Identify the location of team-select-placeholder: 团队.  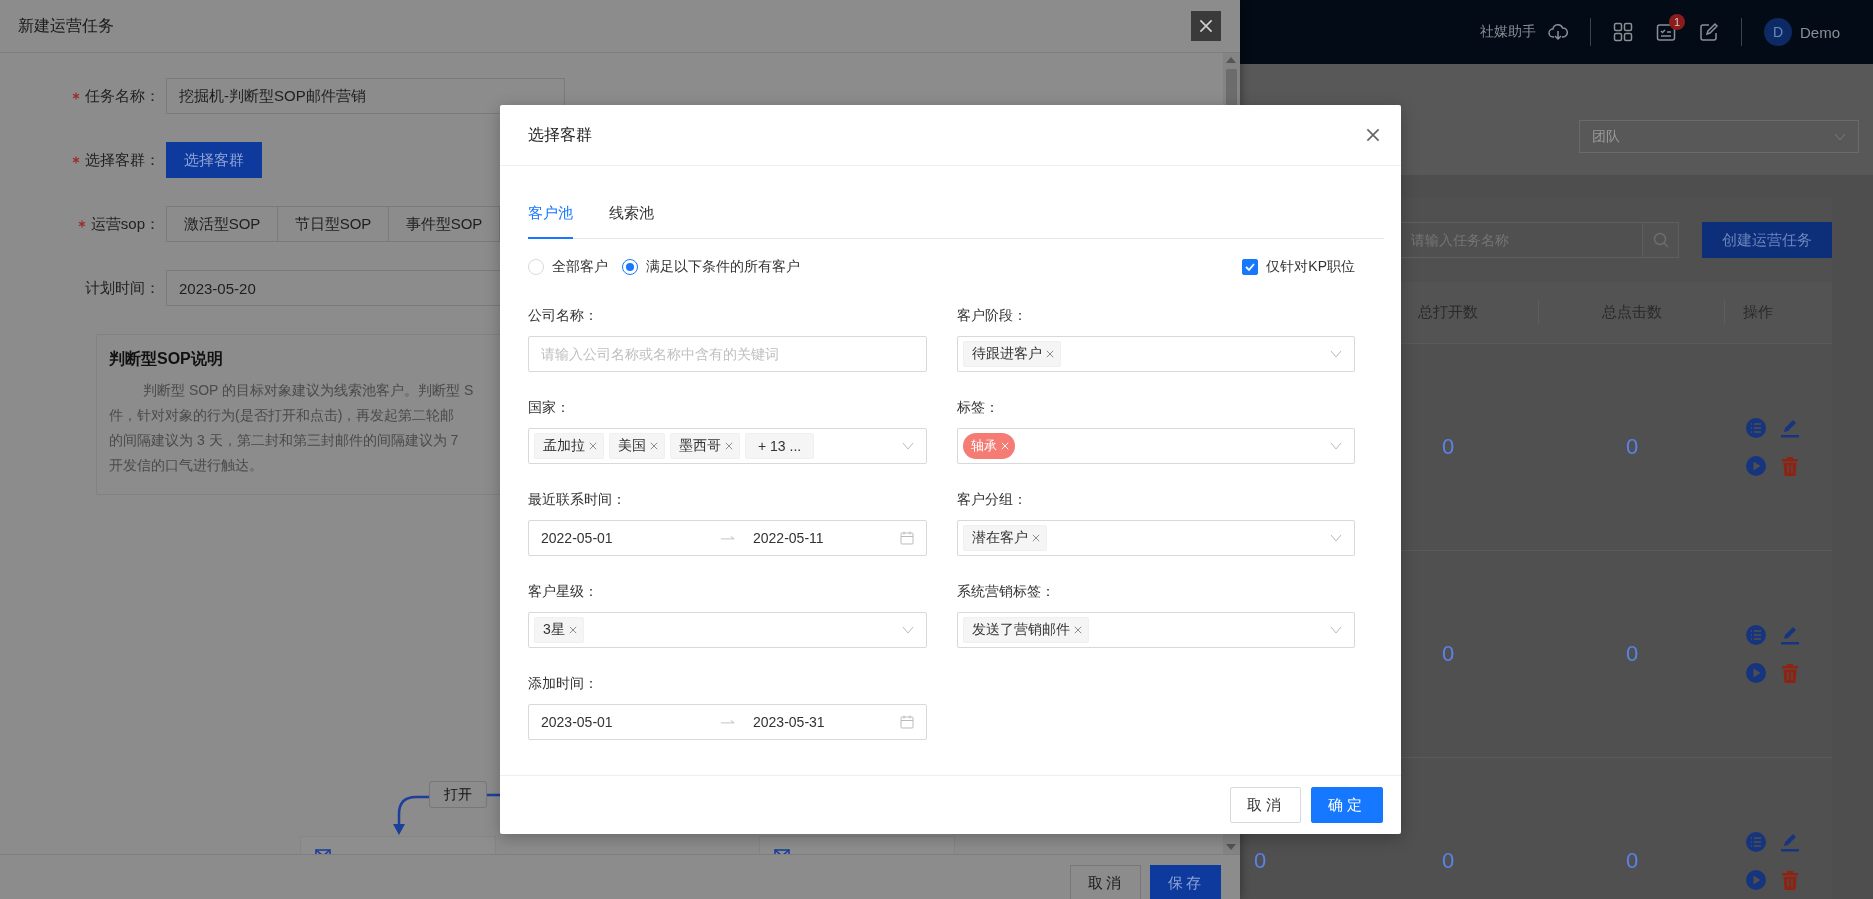
(1606, 136).